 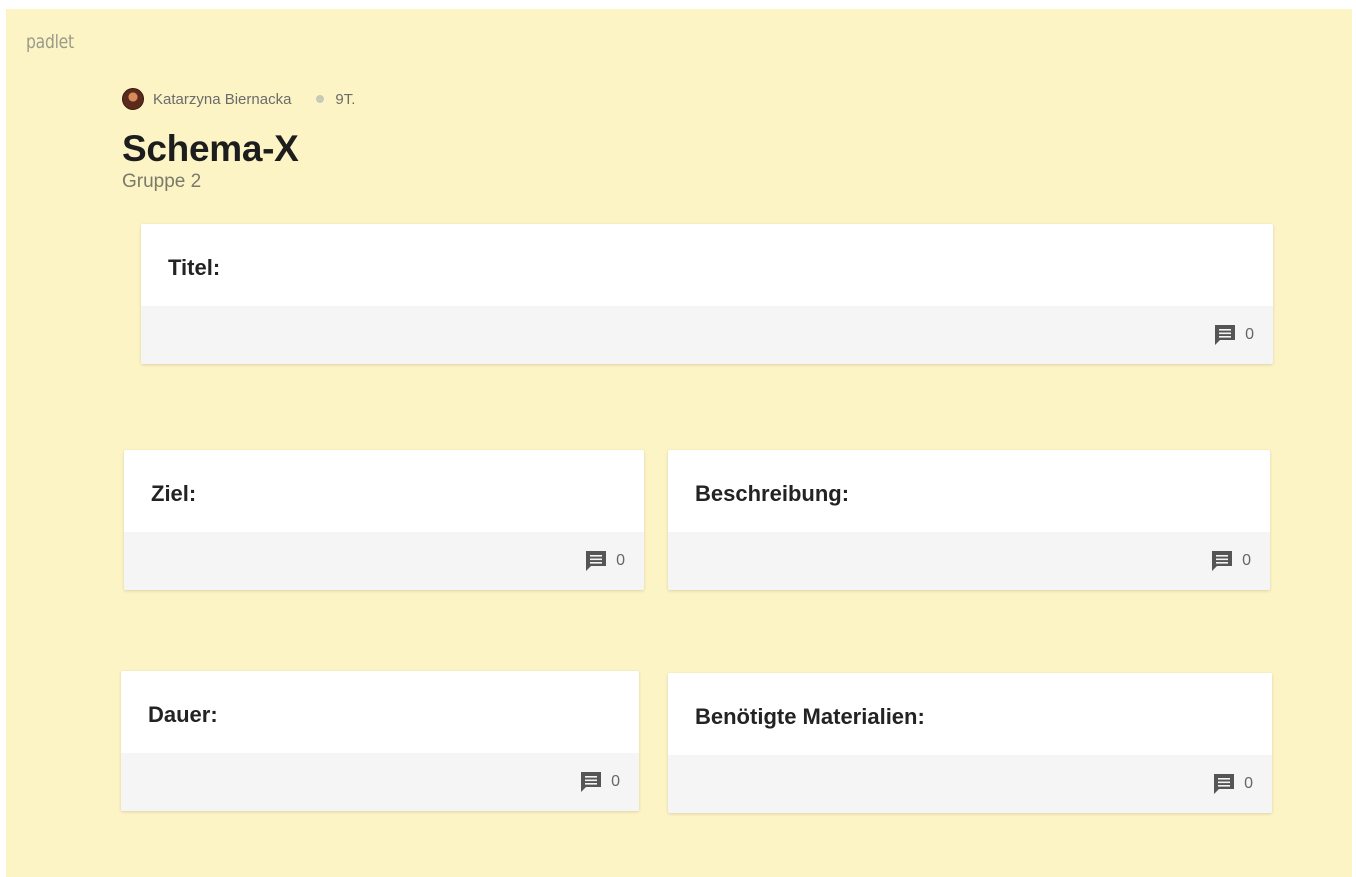 I want to click on post-title: Dauer:, so click(x=183, y=714).